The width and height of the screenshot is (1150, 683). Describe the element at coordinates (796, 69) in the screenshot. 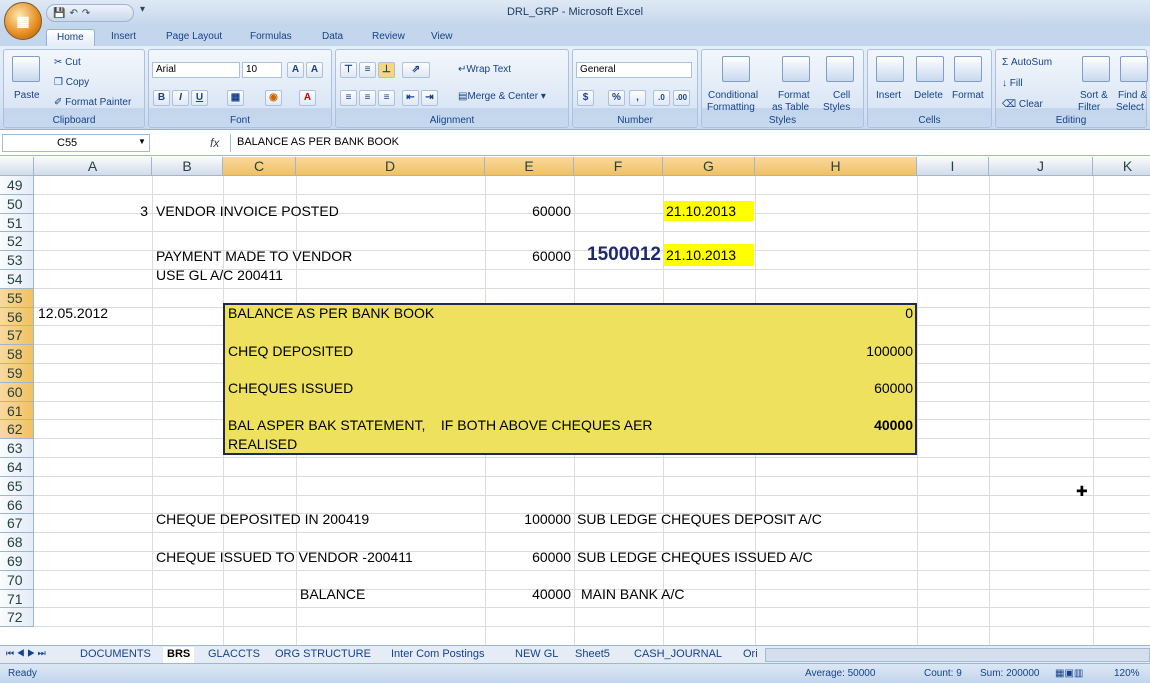

I see `format-as-table-icon` at that location.